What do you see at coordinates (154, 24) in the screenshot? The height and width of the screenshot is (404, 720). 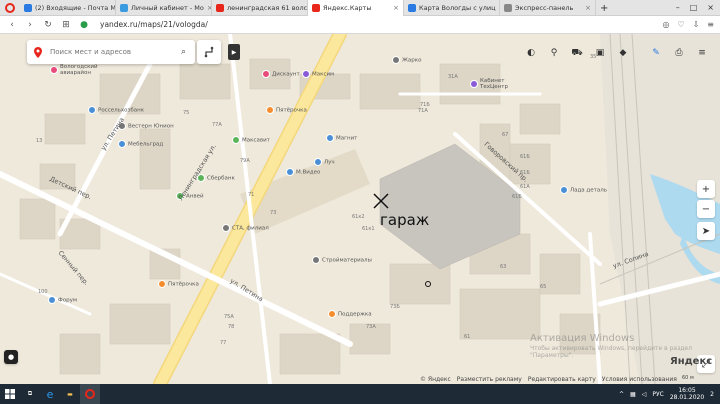 I see `url-field: yandex.ru/maps/21/vologda/` at bounding box center [154, 24].